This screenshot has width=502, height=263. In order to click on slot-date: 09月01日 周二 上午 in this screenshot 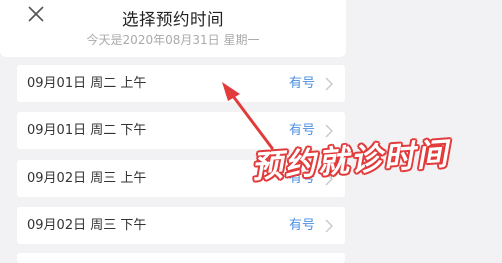, I will do `click(87, 83)`.